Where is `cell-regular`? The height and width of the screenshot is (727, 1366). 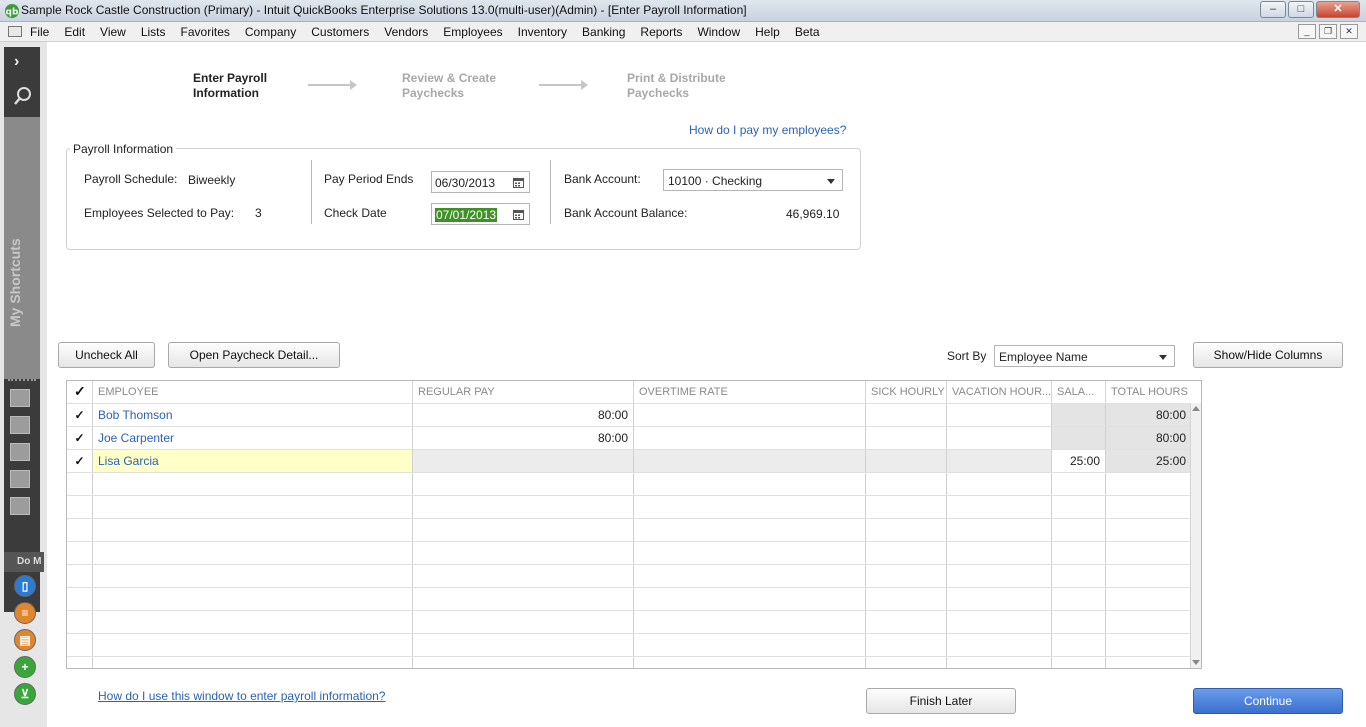
cell-regular is located at coordinates (522, 461).